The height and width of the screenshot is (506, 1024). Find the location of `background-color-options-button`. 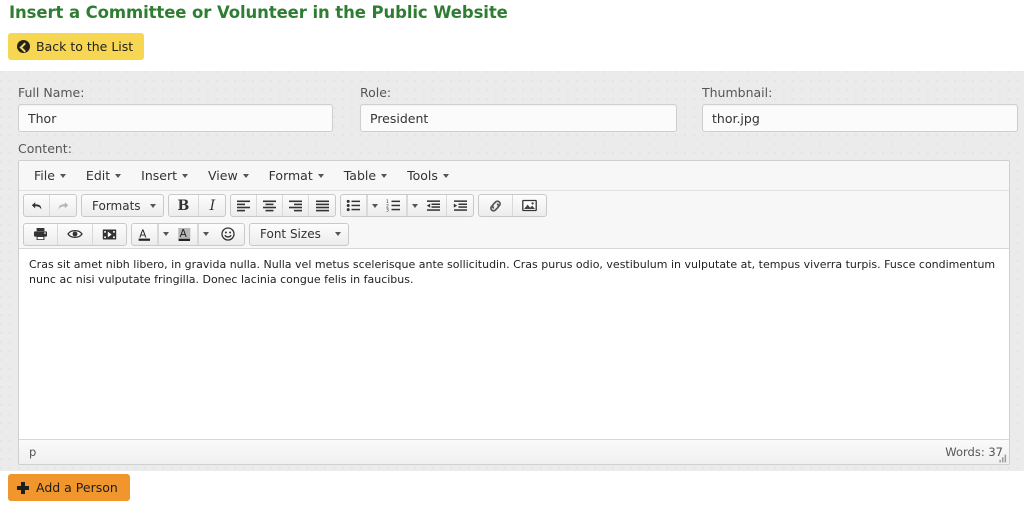

background-color-options-button is located at coordinates (205, 234).